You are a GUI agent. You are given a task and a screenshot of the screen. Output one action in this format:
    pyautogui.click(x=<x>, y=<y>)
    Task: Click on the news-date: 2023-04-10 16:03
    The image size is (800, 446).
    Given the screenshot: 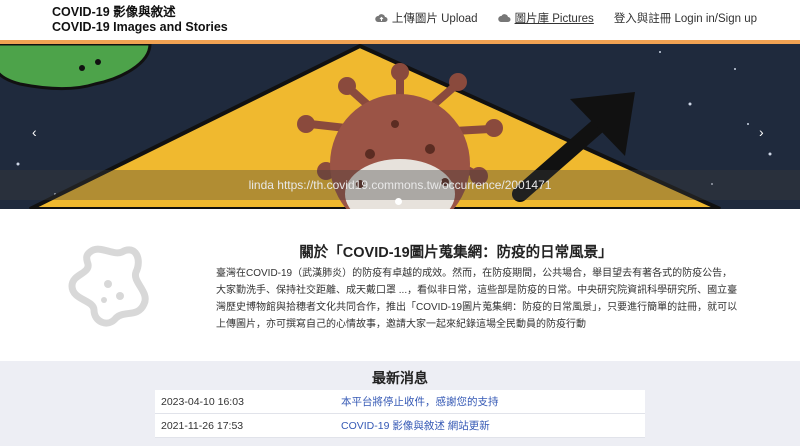 What is the action you would take?
    pyautogui.click(x=202, y=401)
    